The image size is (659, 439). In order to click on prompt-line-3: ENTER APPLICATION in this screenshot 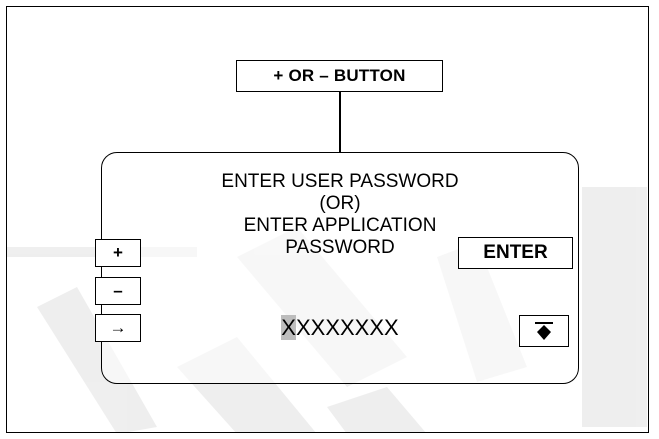, I will do `click(340, 225)`.